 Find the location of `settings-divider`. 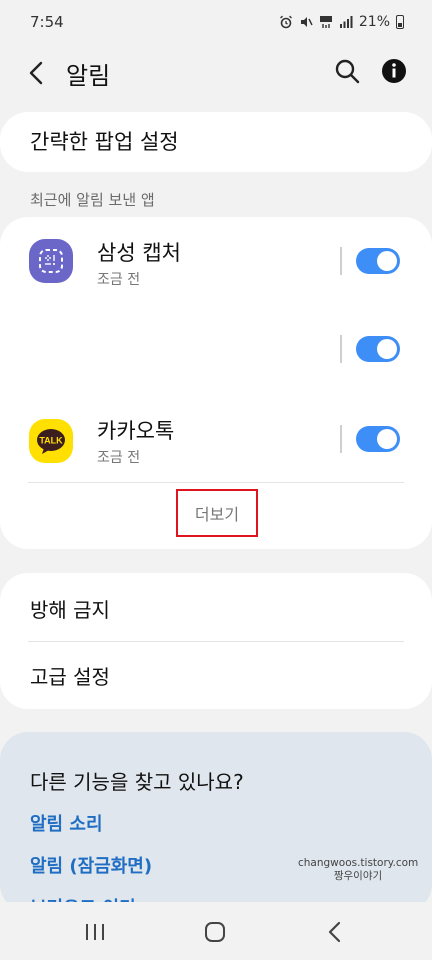

settings-divider is located at coordinates (216, 641).